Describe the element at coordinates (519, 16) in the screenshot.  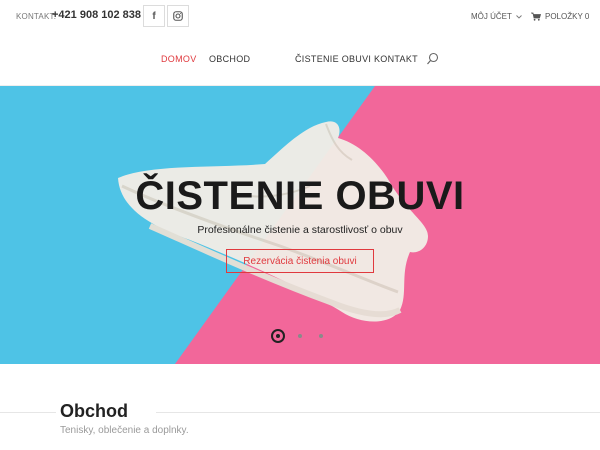
I see `chevron-down-icon` at that location.